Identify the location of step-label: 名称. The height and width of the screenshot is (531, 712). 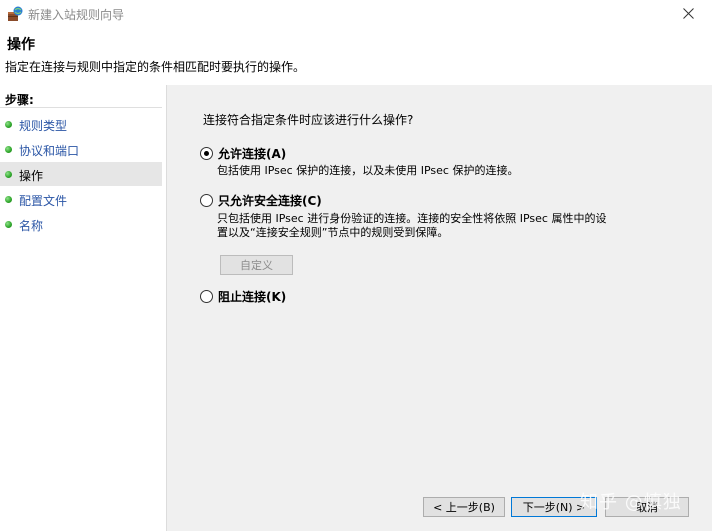
(31, 226).